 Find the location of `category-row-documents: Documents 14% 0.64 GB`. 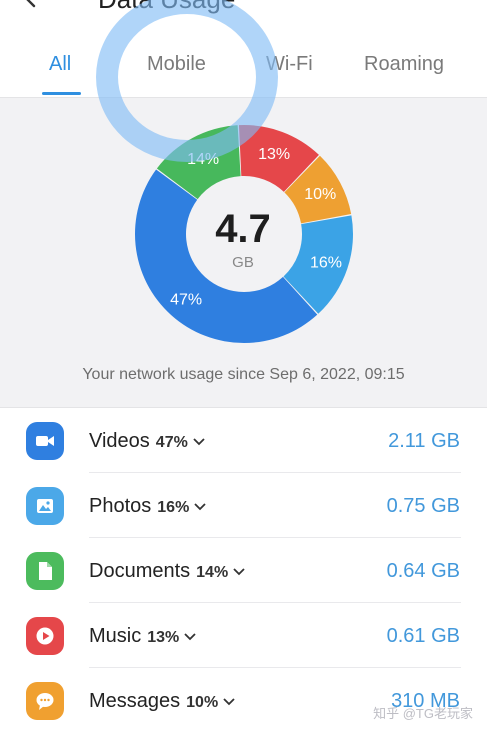

category-row-documents: Documents 14% 0.64 GB is located at coordinates (243, 570).